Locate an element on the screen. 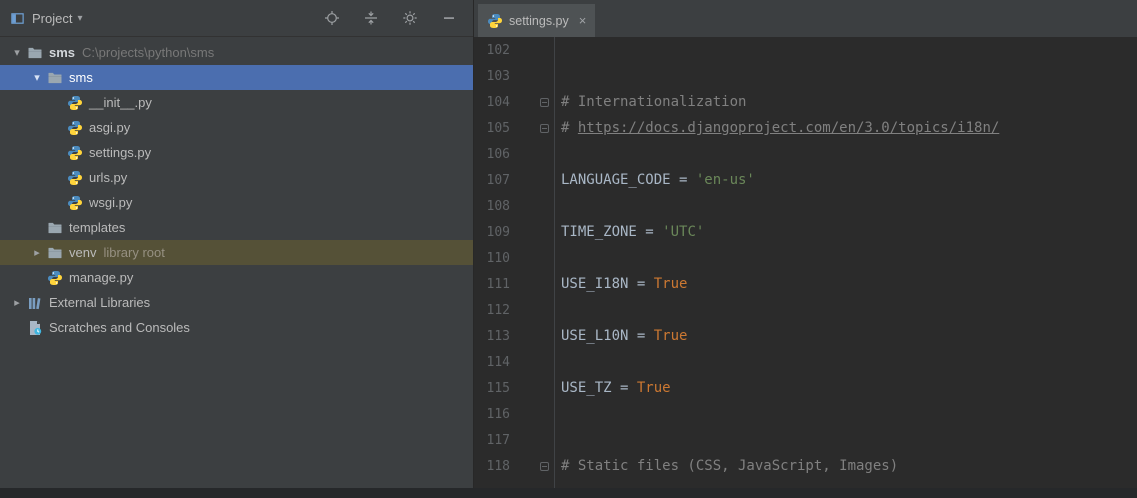  code-text: USE_L10N = True is located at coordinates (624, 336).